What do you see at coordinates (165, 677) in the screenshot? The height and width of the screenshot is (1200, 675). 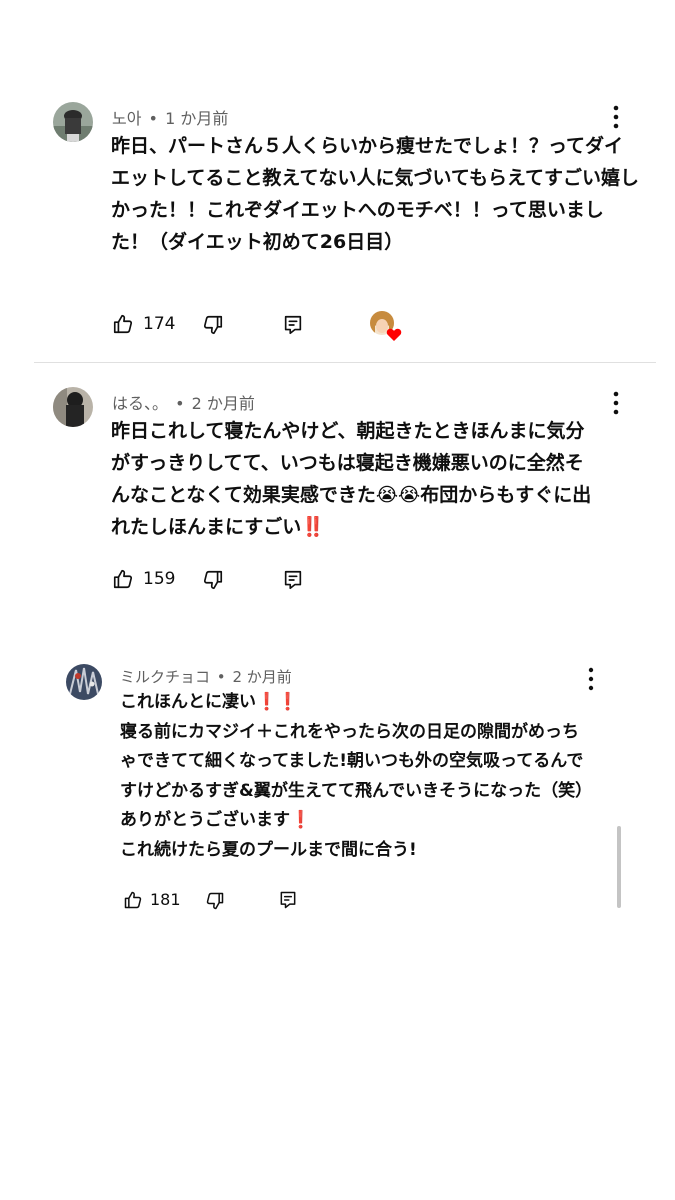 I see `author-name: ミルクチョコ` at bounding box center [165, 677].